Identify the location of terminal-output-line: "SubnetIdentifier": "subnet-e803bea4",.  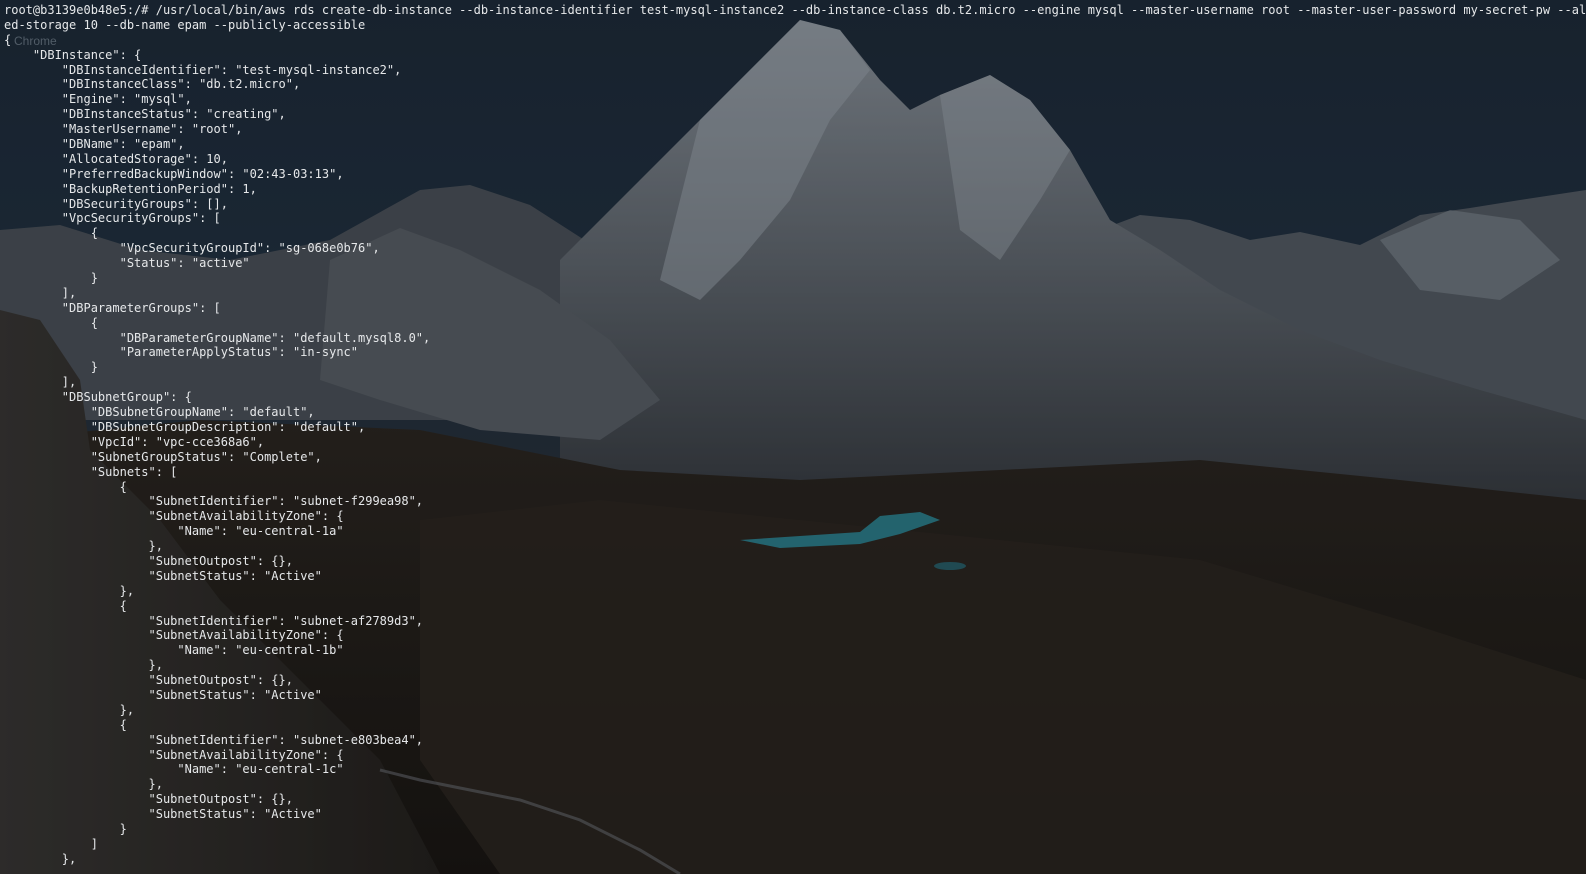
(214, 739).